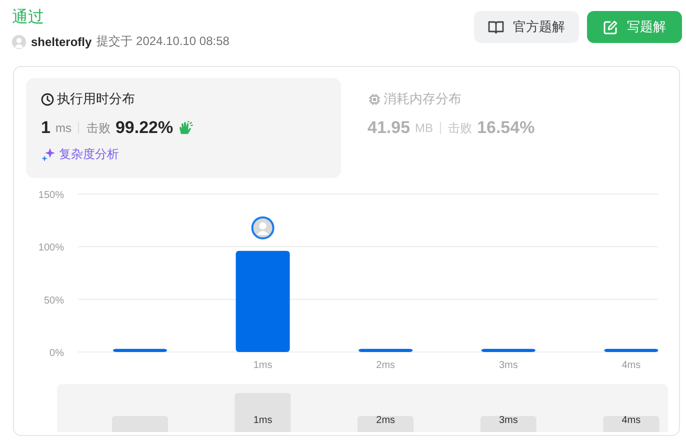  What do you see at coordinates (61, 41) in the screenshot?
I see `username: shelterofly` at bounding box center [61, 41].